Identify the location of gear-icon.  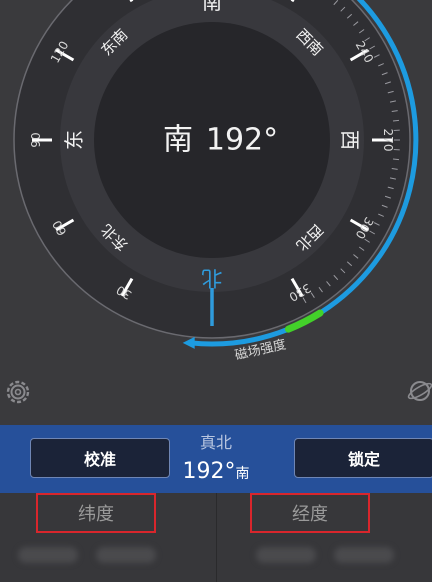
(18, 392).